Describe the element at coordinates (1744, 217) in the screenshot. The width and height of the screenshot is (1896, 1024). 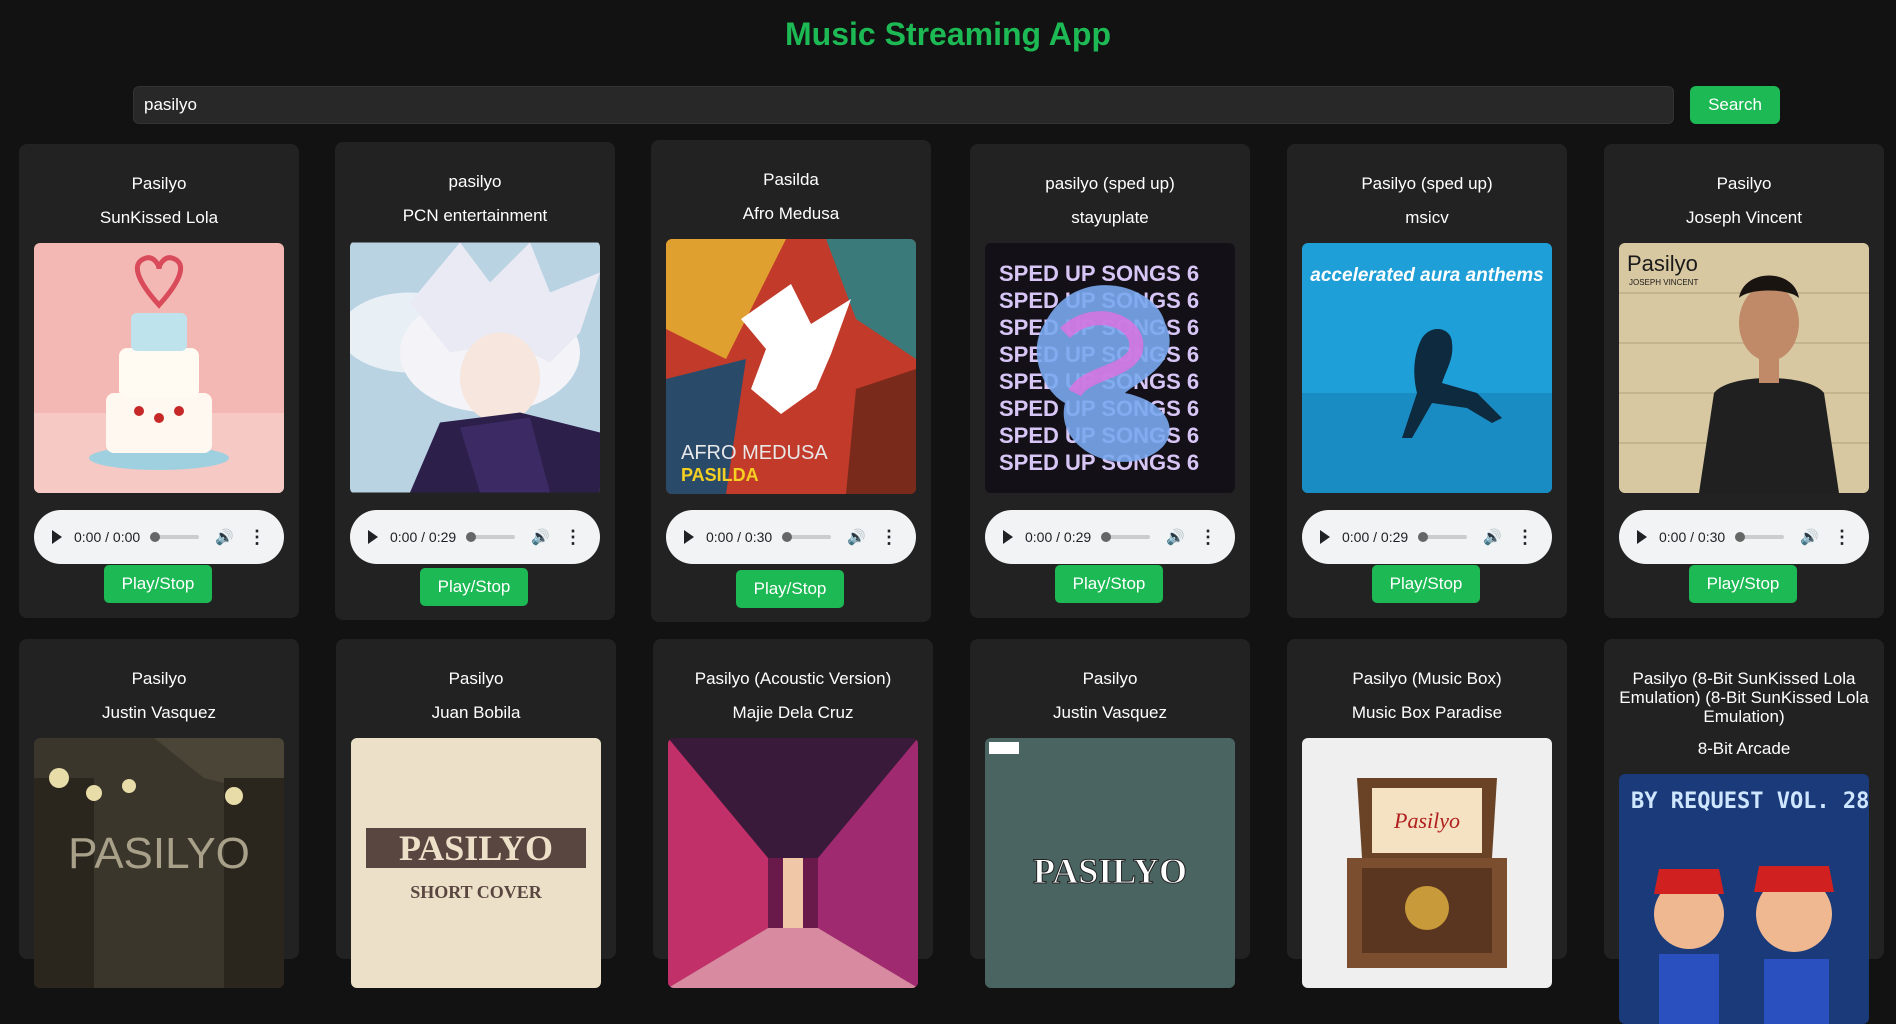
I see `track-artist: Joseph Vincent` at that location.